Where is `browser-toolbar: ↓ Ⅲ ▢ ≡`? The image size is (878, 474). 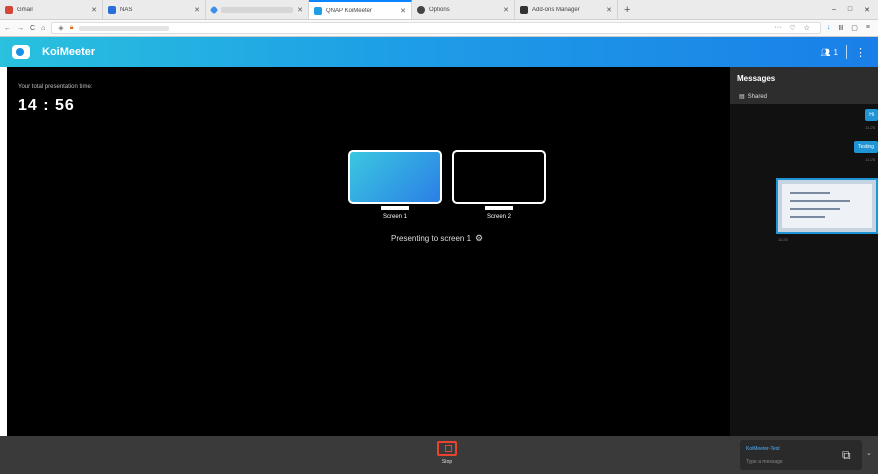 browser-toolbar: ↓ Ⅲ ▢ ≡ is located at coordinates (850, 28).